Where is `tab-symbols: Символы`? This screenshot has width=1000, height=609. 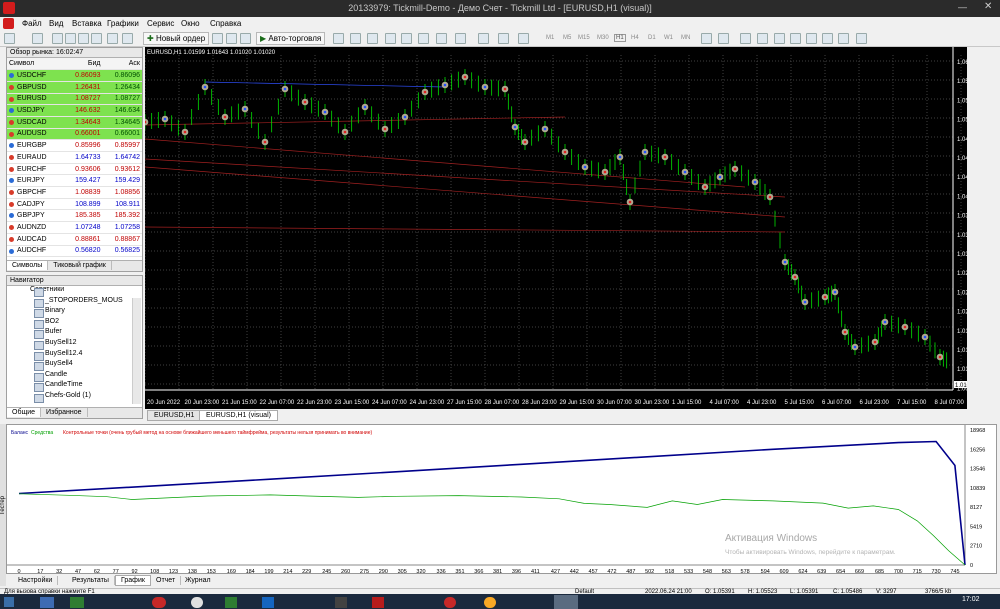
tab-symbols: Символы is located at coordinates (28, 265).